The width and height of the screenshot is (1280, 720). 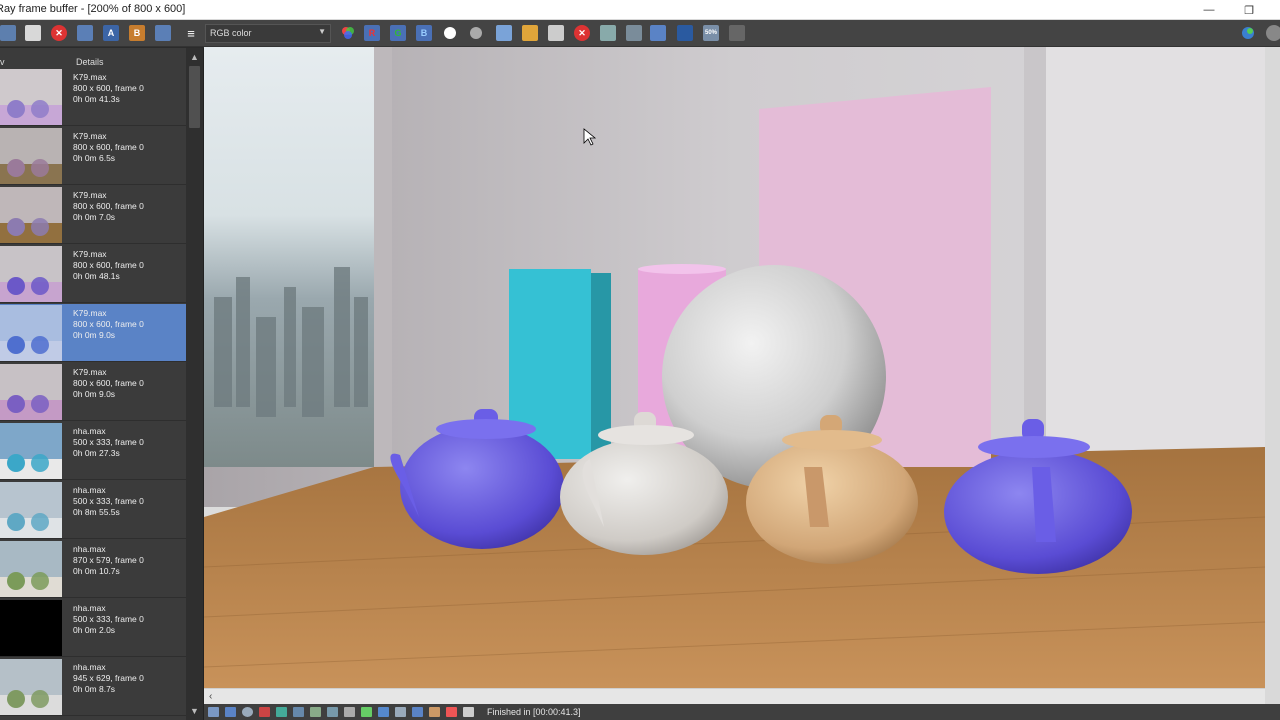 What do you see at coordinates (1249, 10) in the screenshot?
I see `restore-button: ❐` at bounding box center [1249, 10].